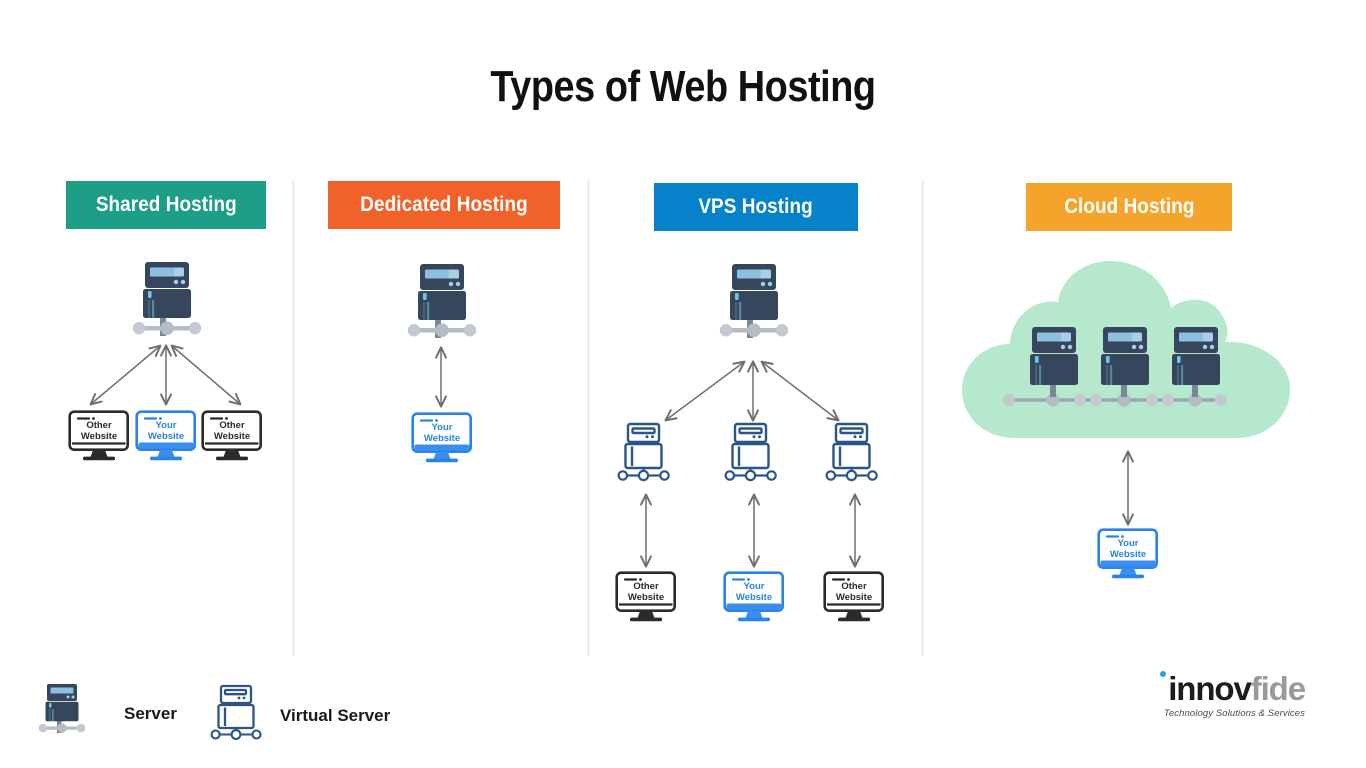 This screenshot has width=1366, height=768. What do you see at coordinates (1210, 688) in the screenshot?
I see `logo-text-innov: innov` at bounding box center [1210, 688].